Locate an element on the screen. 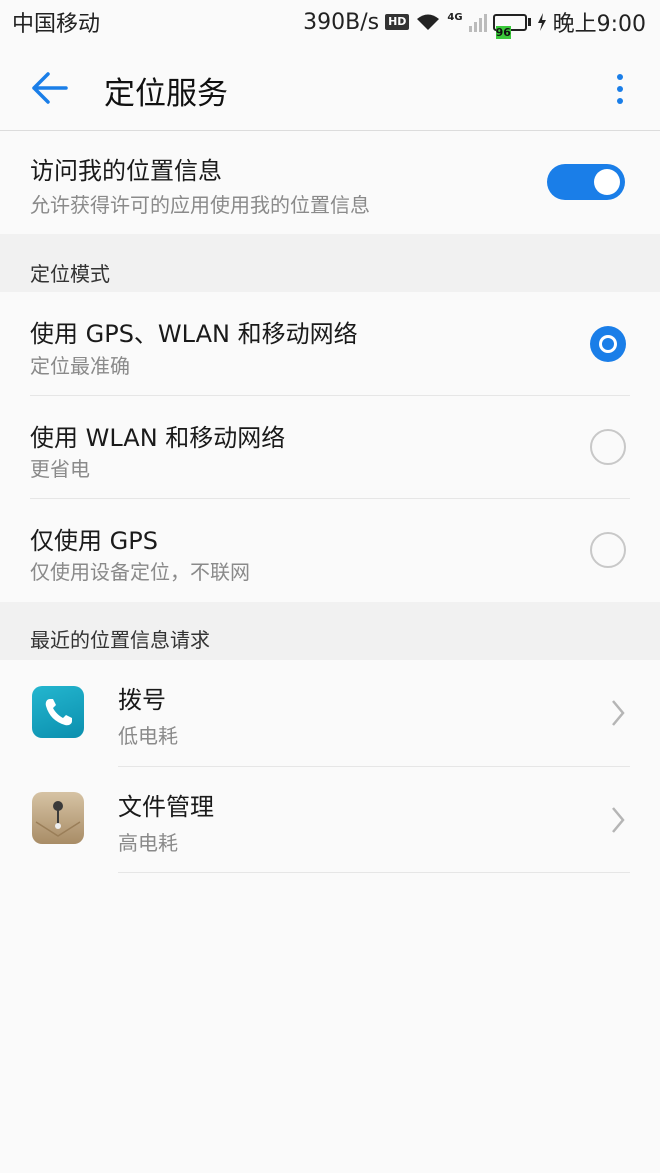 The width and height of the screenshot is (660, 1173). status-bar: 中国移动 390B/s HD 4G 96 晚上9:00 is located at coordinates (330, 22).